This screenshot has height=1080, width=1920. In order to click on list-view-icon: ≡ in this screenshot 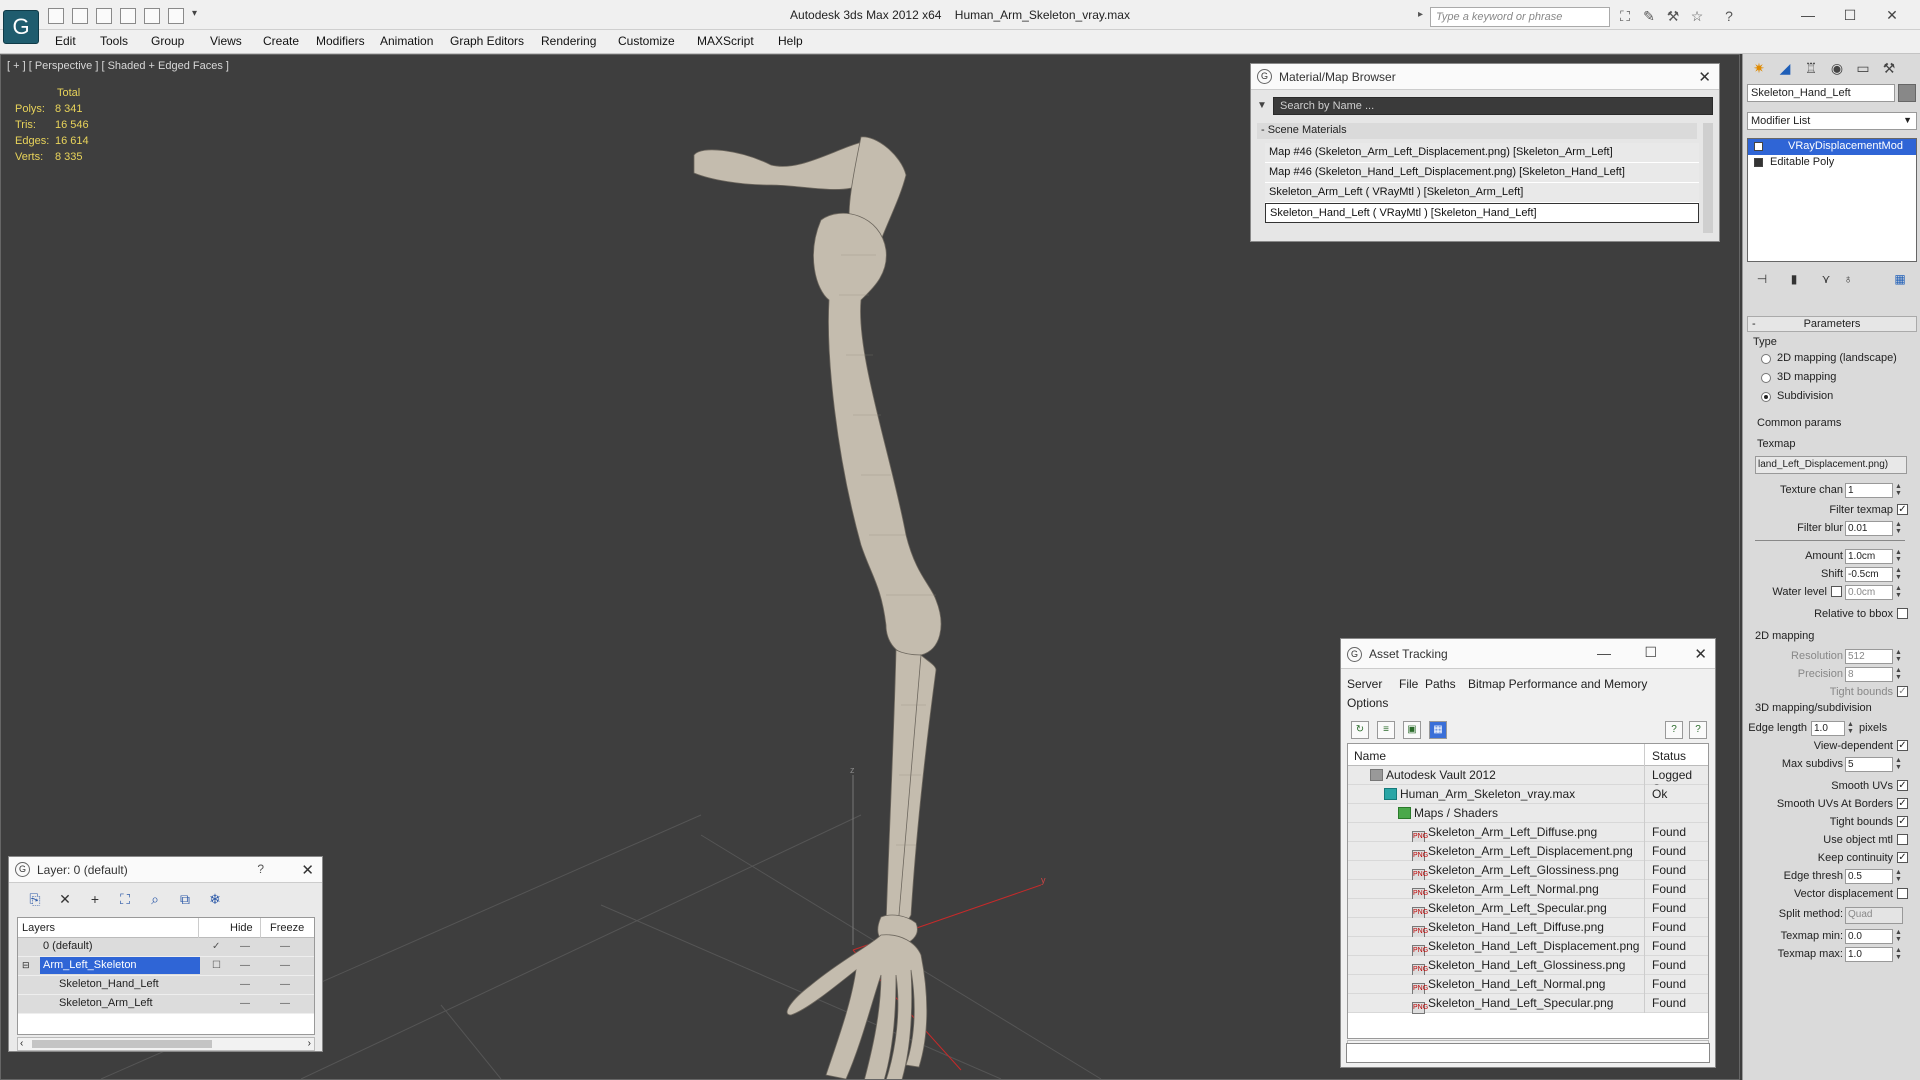, I will do `click(1386, 730)`.